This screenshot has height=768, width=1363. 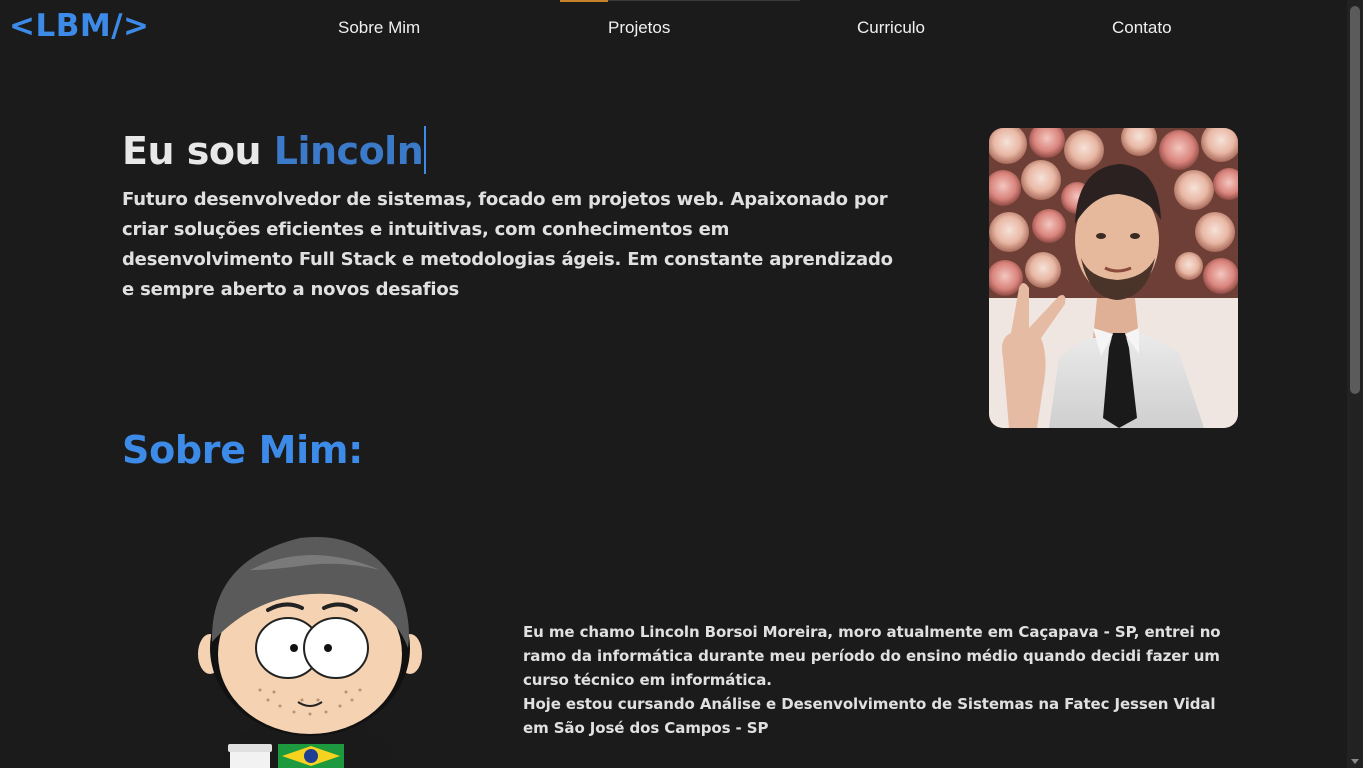 What do you see at coordinates (891, 28) in the screenshot?
I see `nav-item-curriculo: Curriculo` at bounding box center [891, 28].